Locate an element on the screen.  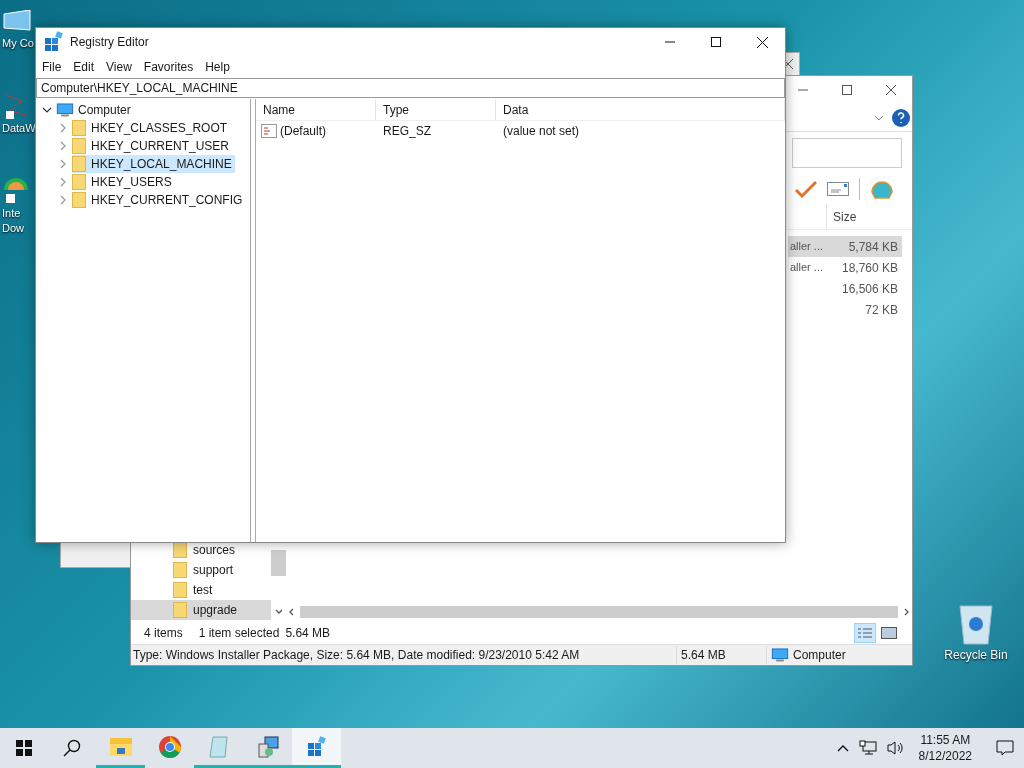
string-value-icon is located at coordinates (269, 131).